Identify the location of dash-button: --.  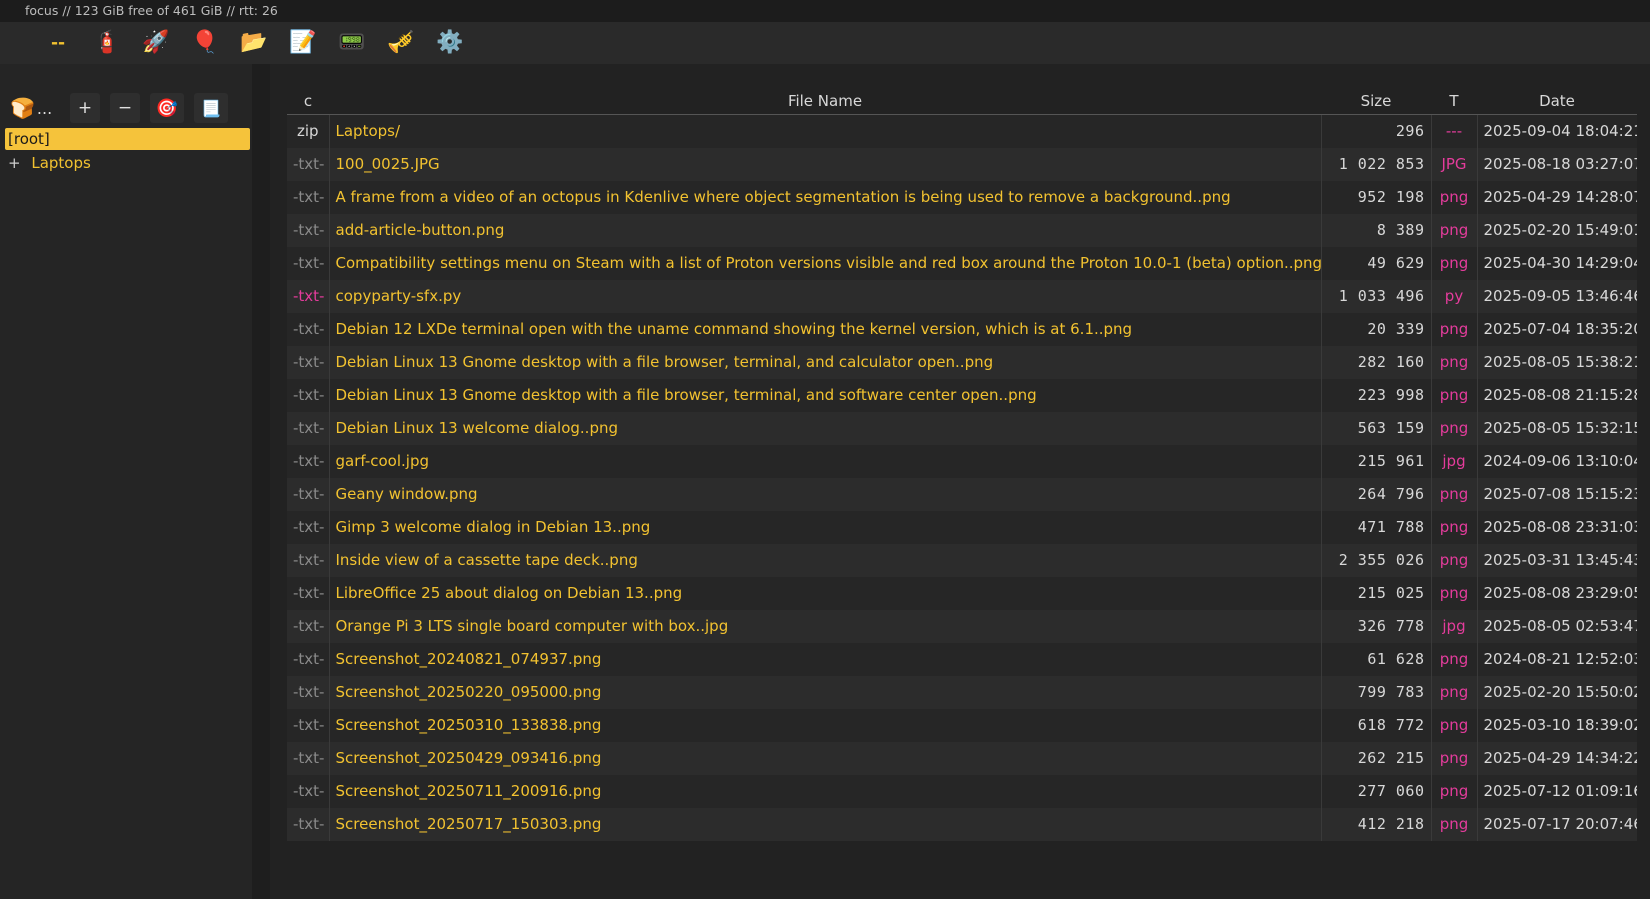
(58, 43).